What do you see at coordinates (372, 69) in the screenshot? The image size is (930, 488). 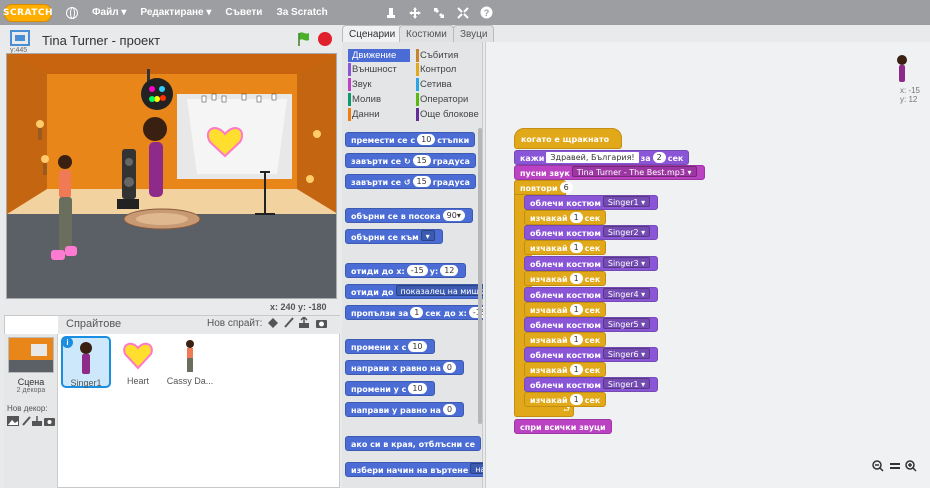 I see `cat-looks: Външност` at bounding box center [372, 69].